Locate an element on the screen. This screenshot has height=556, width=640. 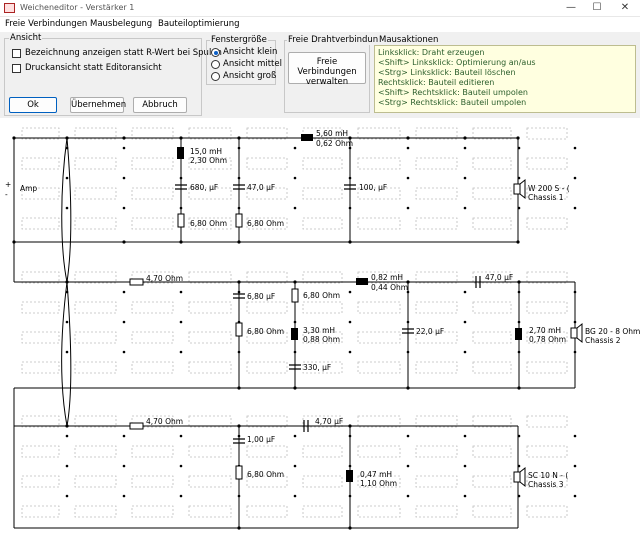
ansicht-gross-label: Ansicht groß is located at coordinates (250, 76).